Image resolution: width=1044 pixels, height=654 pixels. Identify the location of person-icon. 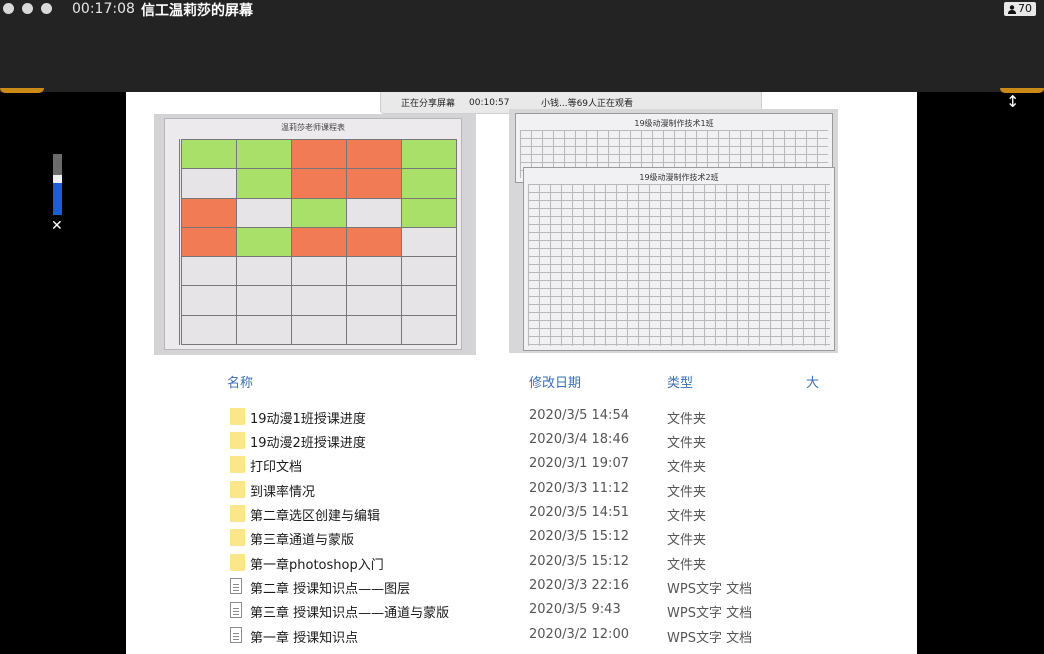
(1012, 9).